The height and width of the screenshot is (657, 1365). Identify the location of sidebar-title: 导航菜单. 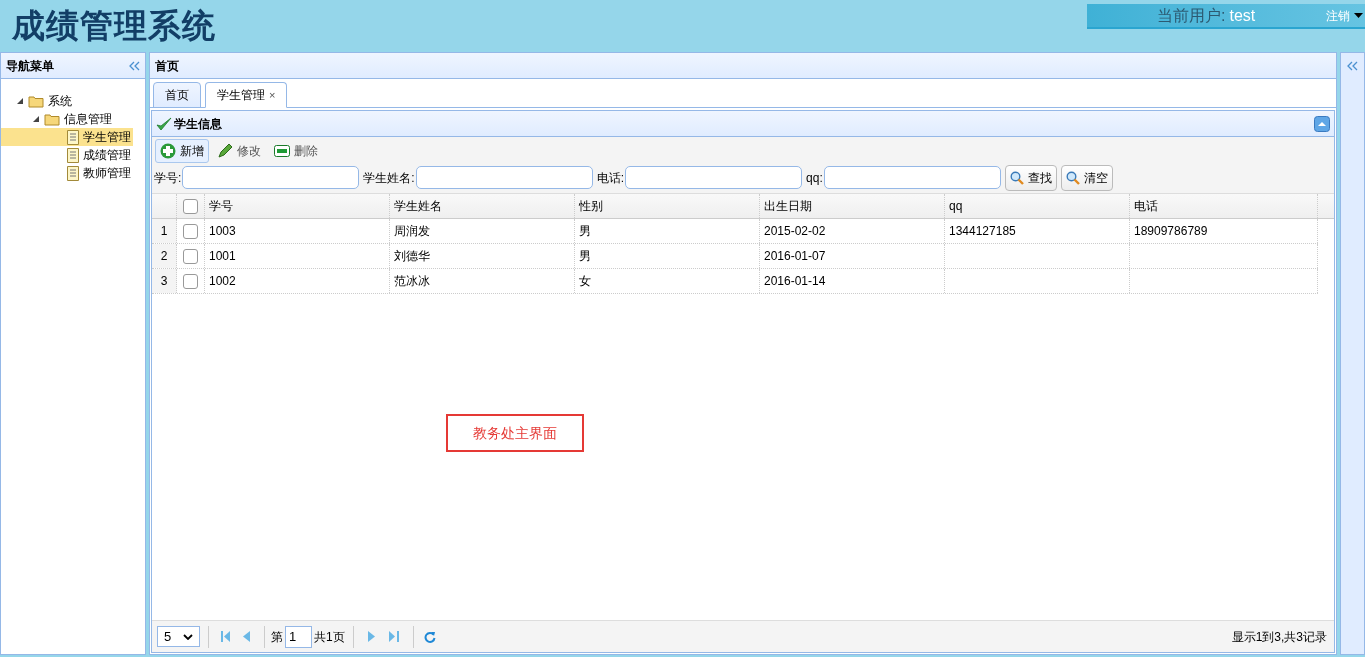
(30, 66).